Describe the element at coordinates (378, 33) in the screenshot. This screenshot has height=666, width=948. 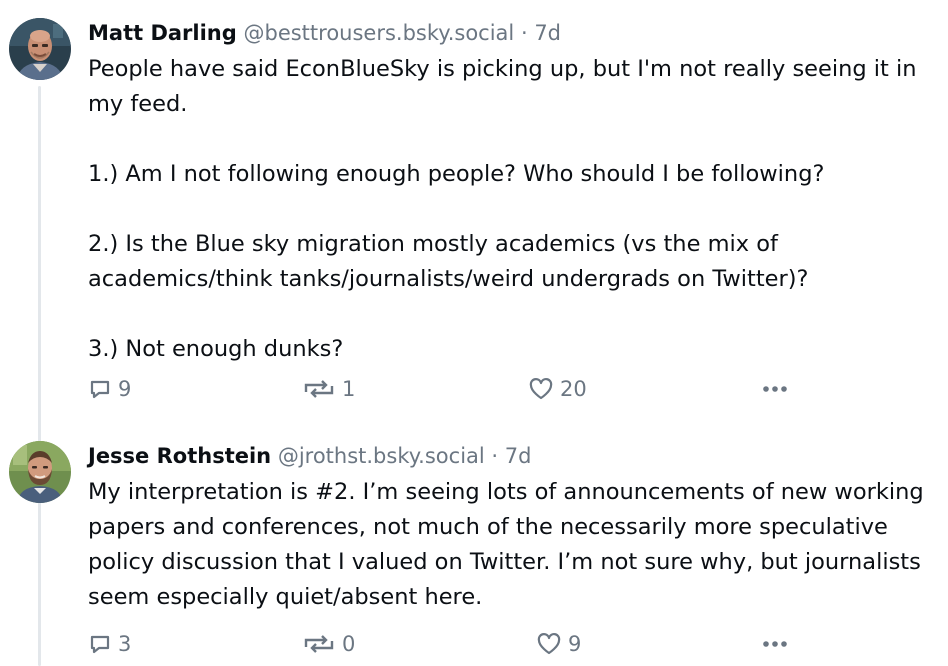
I see `author-handle: @besttrousers.bsky.social` at that location.